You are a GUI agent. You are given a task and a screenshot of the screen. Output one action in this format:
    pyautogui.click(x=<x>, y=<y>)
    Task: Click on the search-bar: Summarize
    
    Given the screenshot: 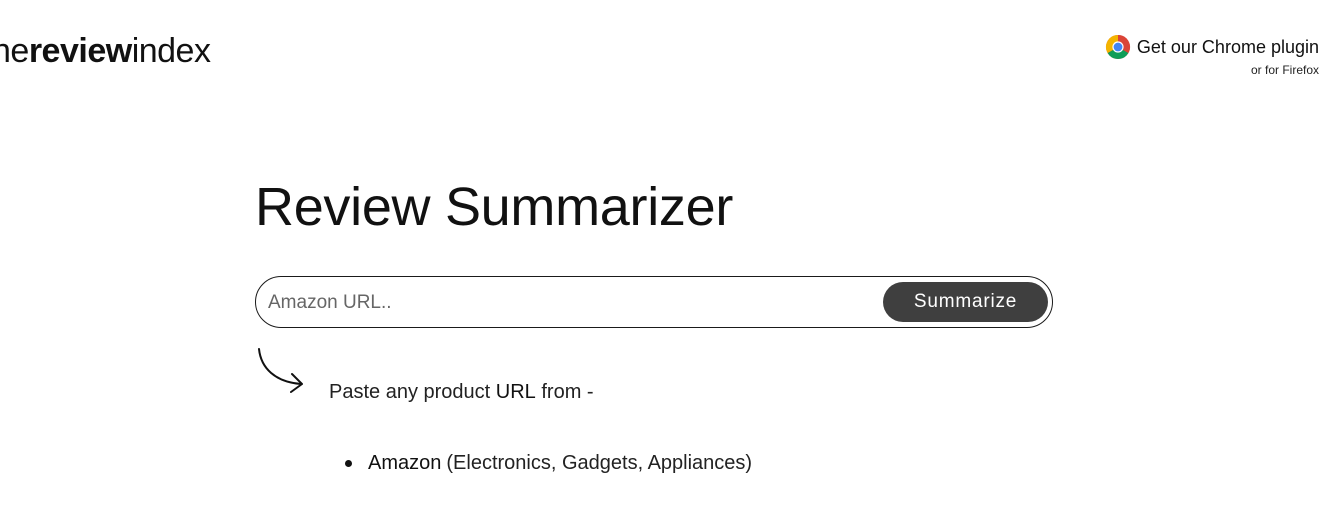 What is the action you would take?
    pyautogui.click(x=654, y=302)
    